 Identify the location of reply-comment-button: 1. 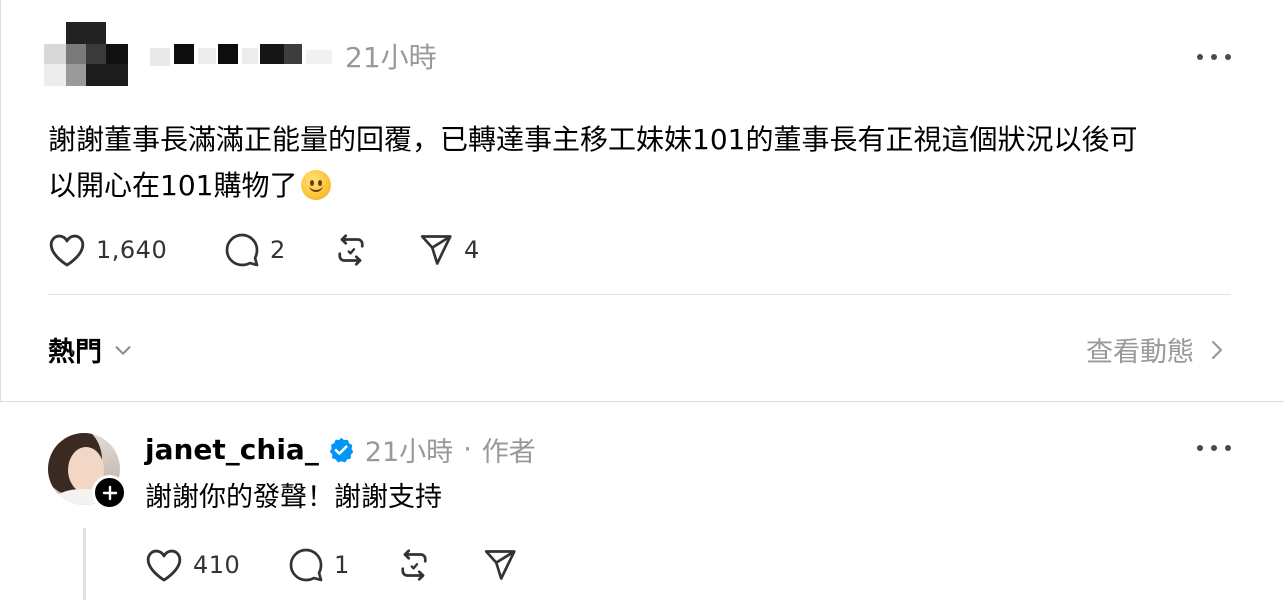
(319, 565).